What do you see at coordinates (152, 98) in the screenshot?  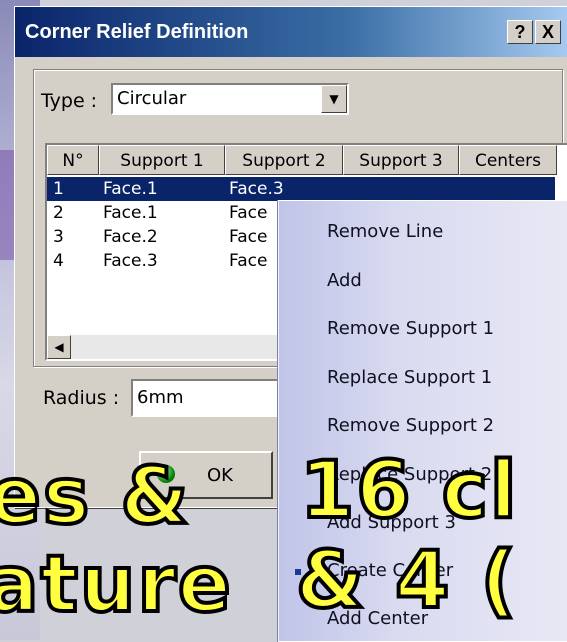 I see `type-value: Circular` at bounding box center [152, 98].